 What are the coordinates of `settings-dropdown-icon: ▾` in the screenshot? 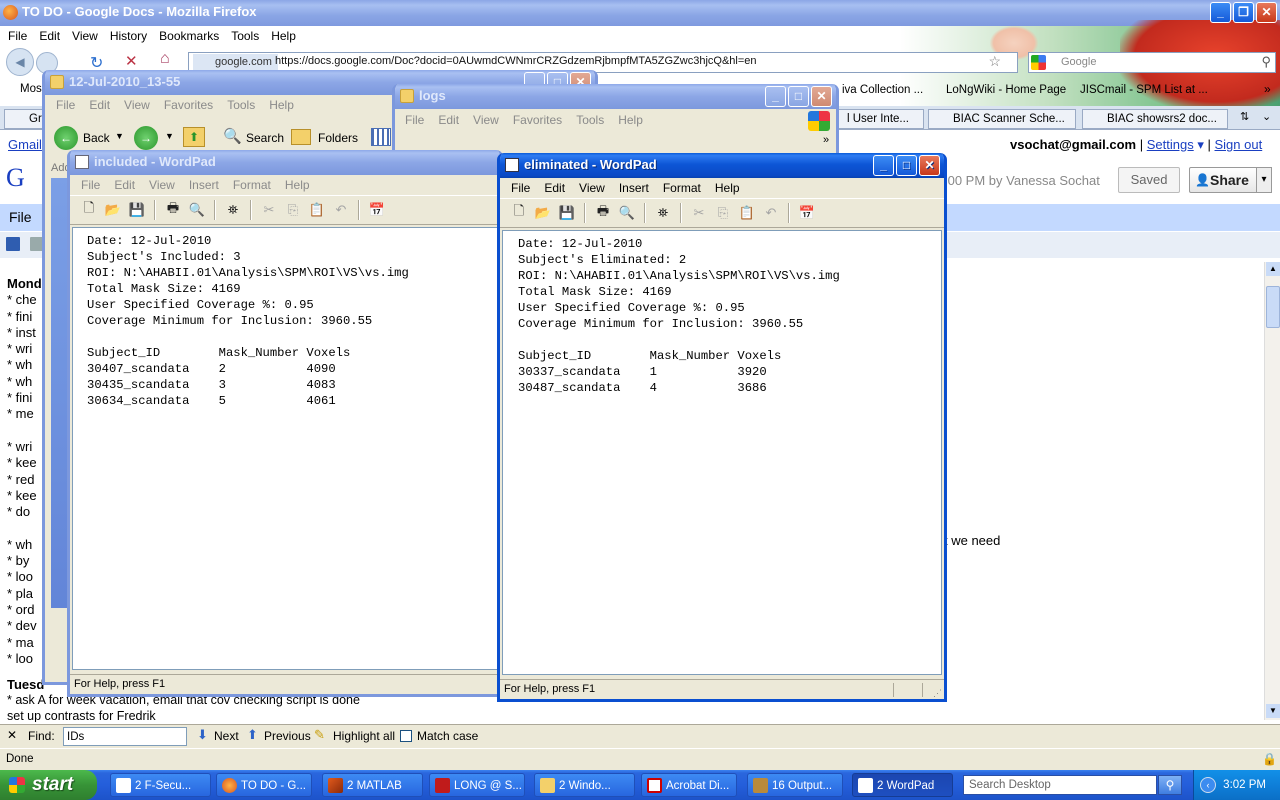 It's located at (1200, 144).